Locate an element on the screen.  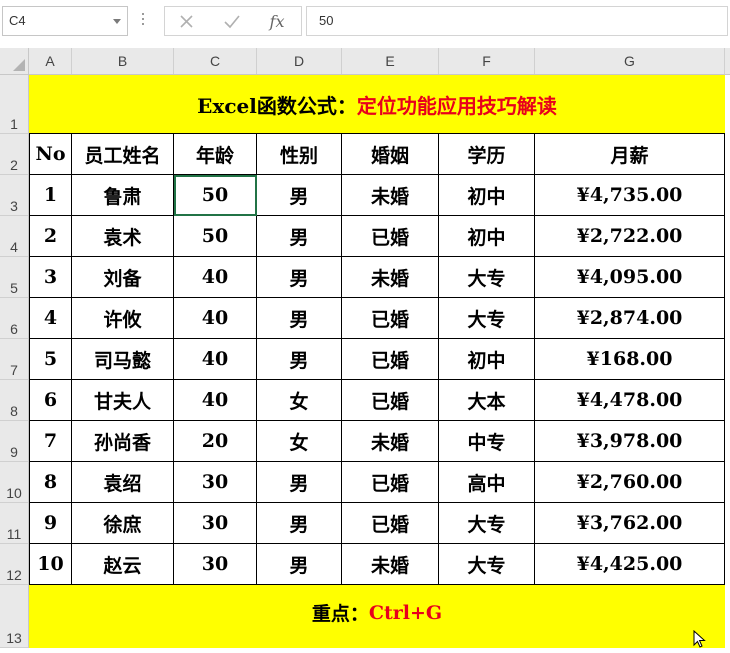
header-cell-gender: 性别 is located at coordinates (299, 154).